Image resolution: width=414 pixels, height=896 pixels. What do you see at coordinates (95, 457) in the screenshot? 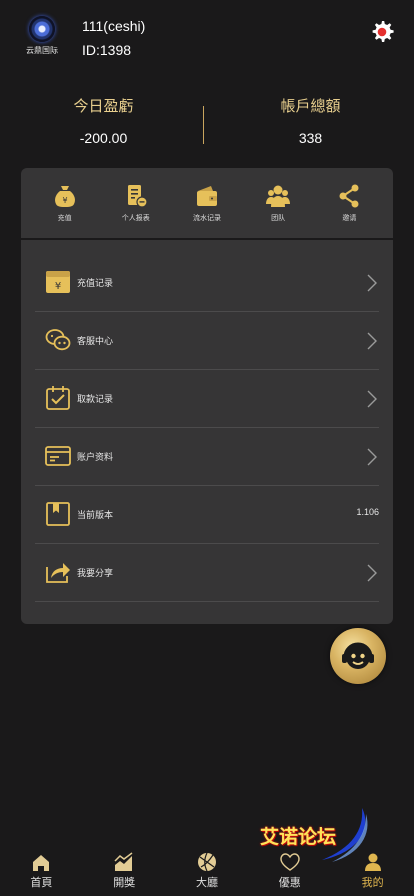
I see `list-item-label: 账户资料` at bounding box center [95, 457].